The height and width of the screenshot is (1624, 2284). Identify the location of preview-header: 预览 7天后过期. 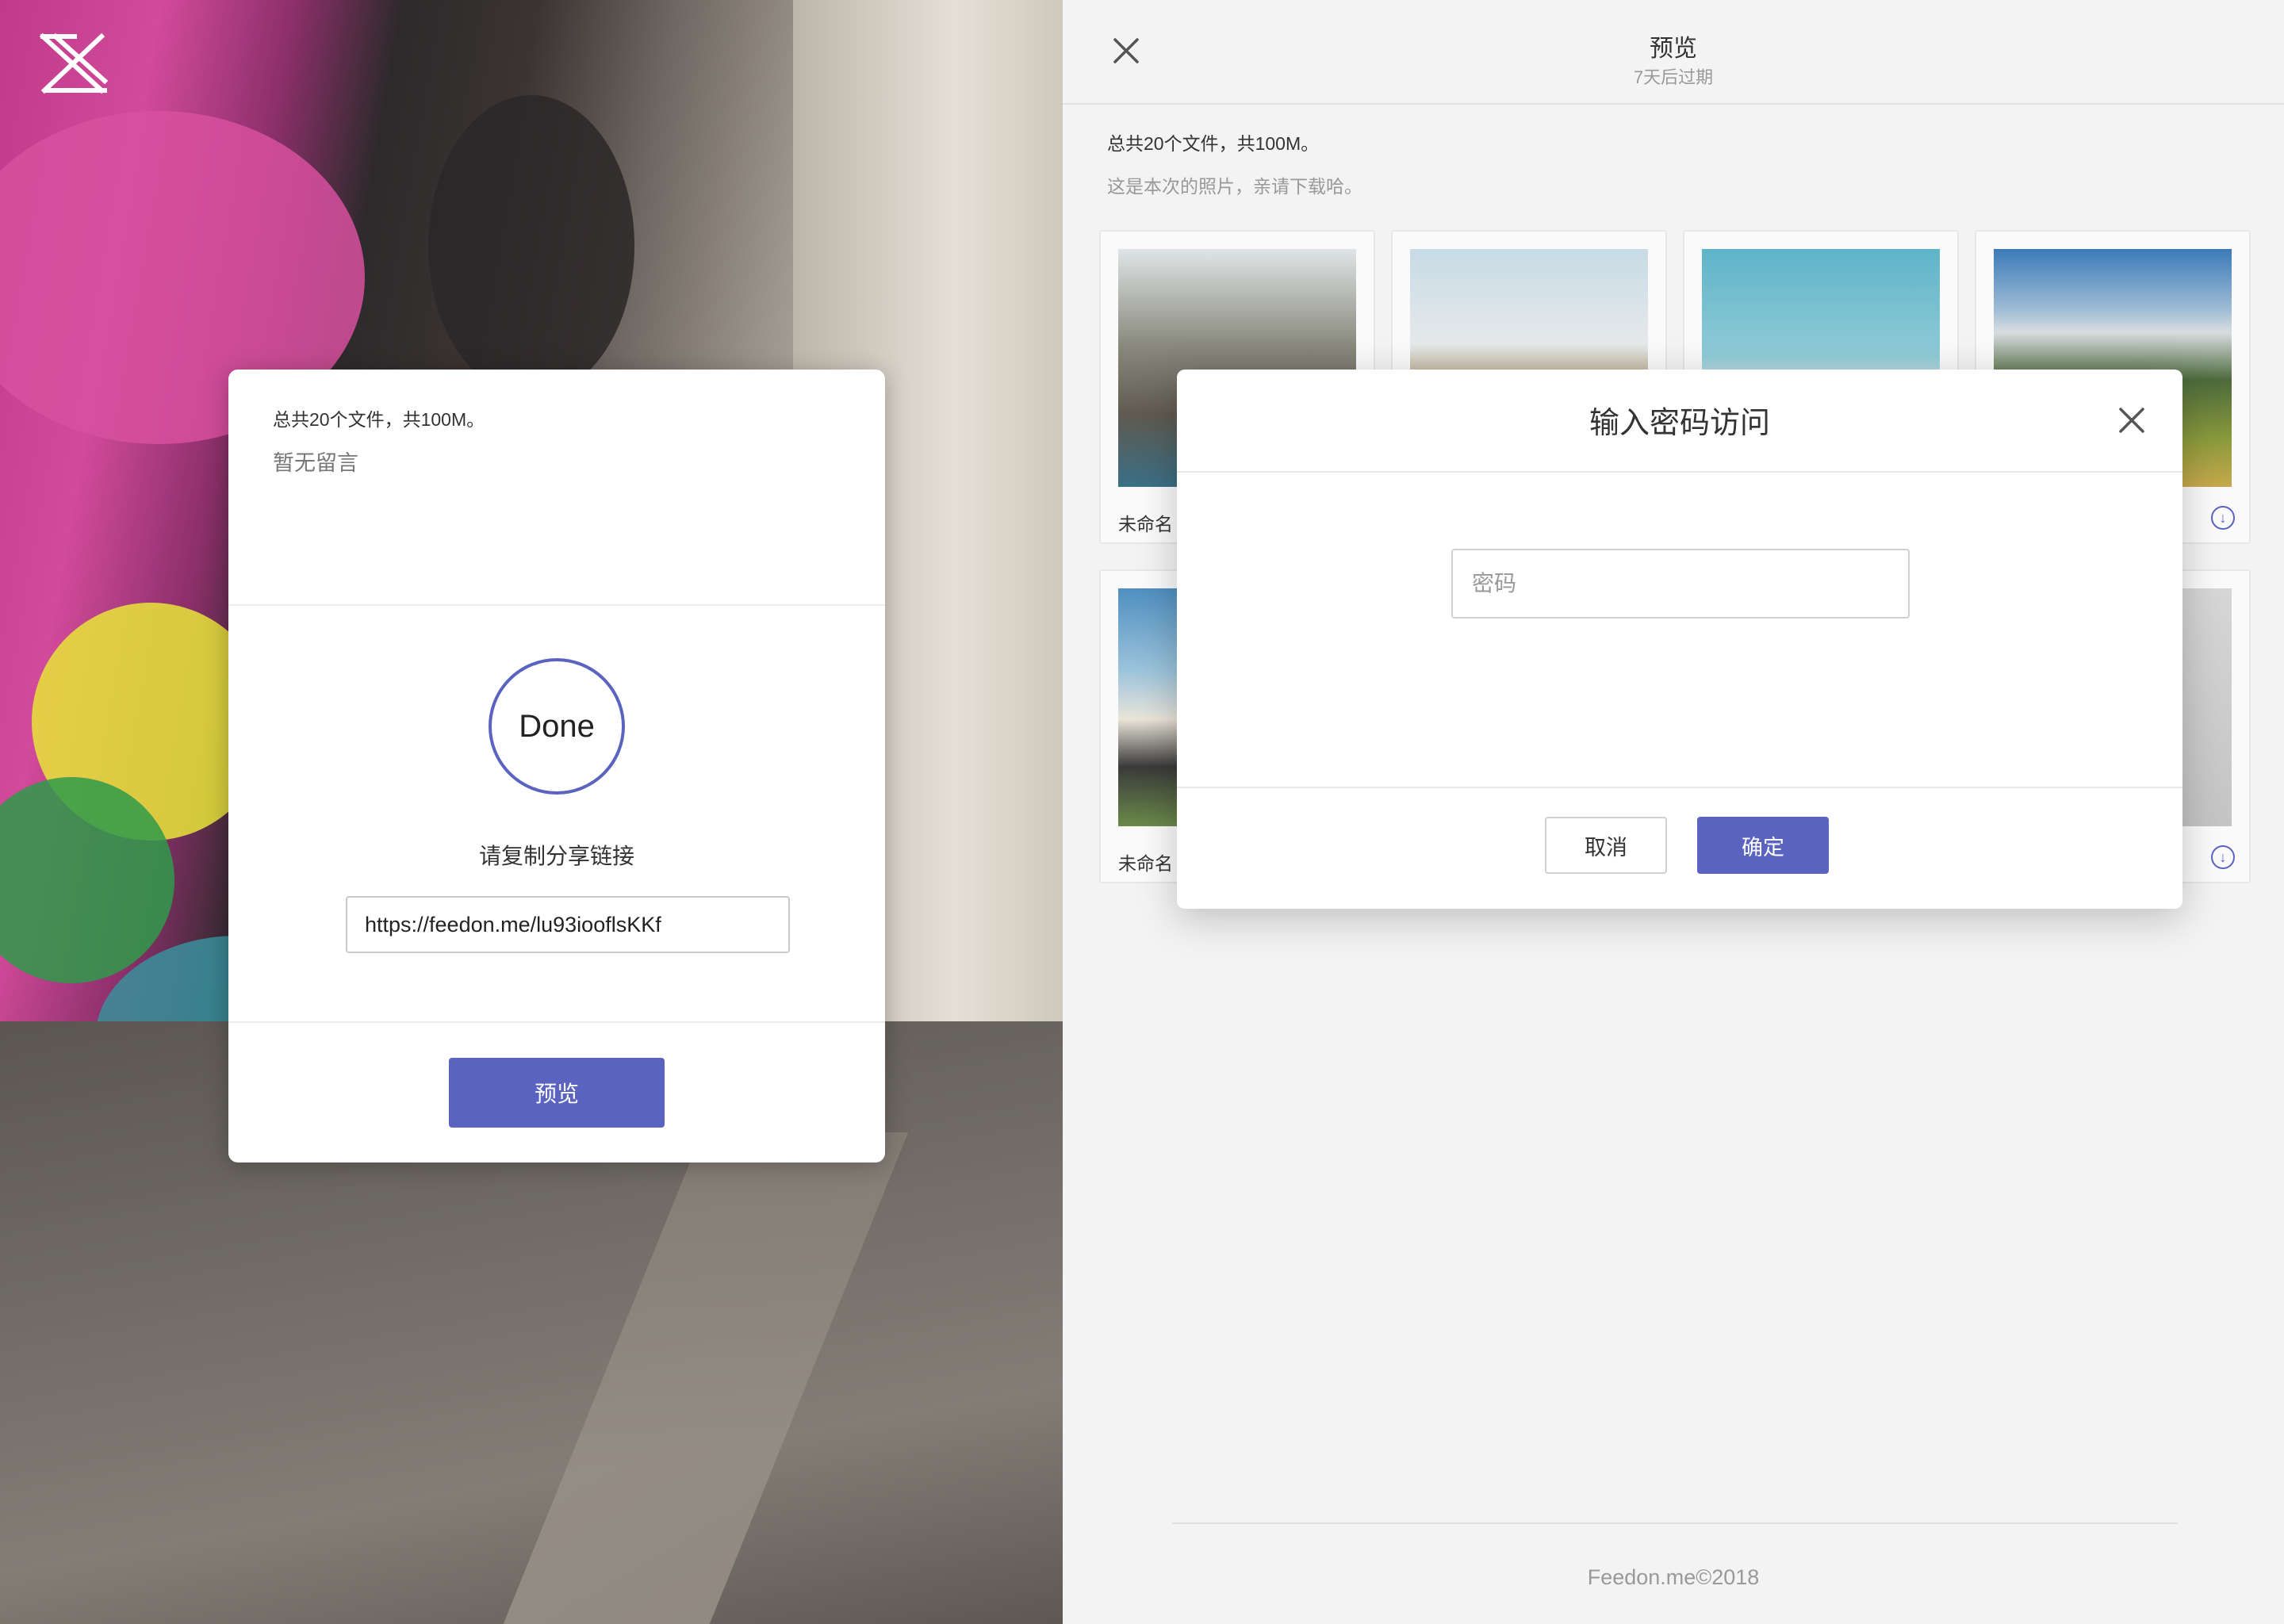
(1673, 52).